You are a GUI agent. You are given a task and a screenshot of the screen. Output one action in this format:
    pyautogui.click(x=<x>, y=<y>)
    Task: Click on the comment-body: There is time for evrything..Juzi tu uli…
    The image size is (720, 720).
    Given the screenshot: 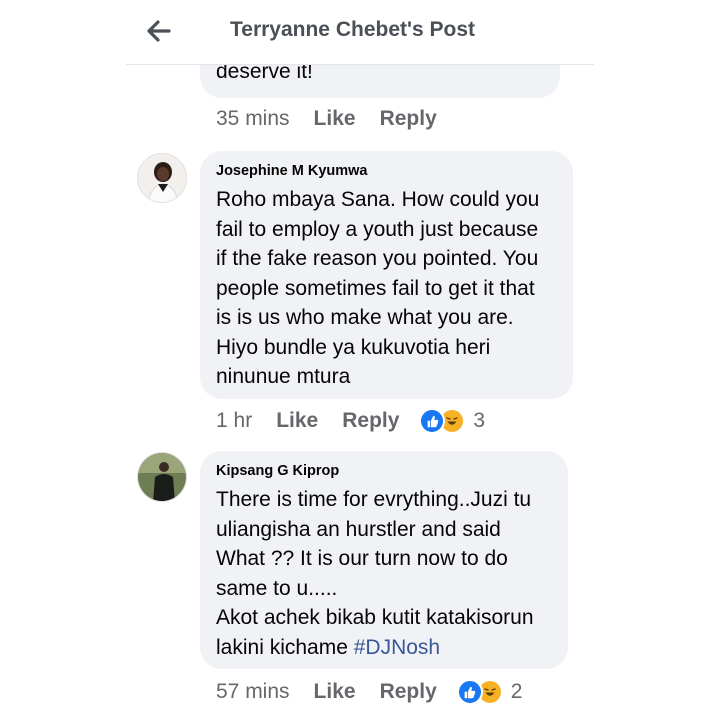 What is the action you would take?
    pyautogui.click(x=375, y=573)
    